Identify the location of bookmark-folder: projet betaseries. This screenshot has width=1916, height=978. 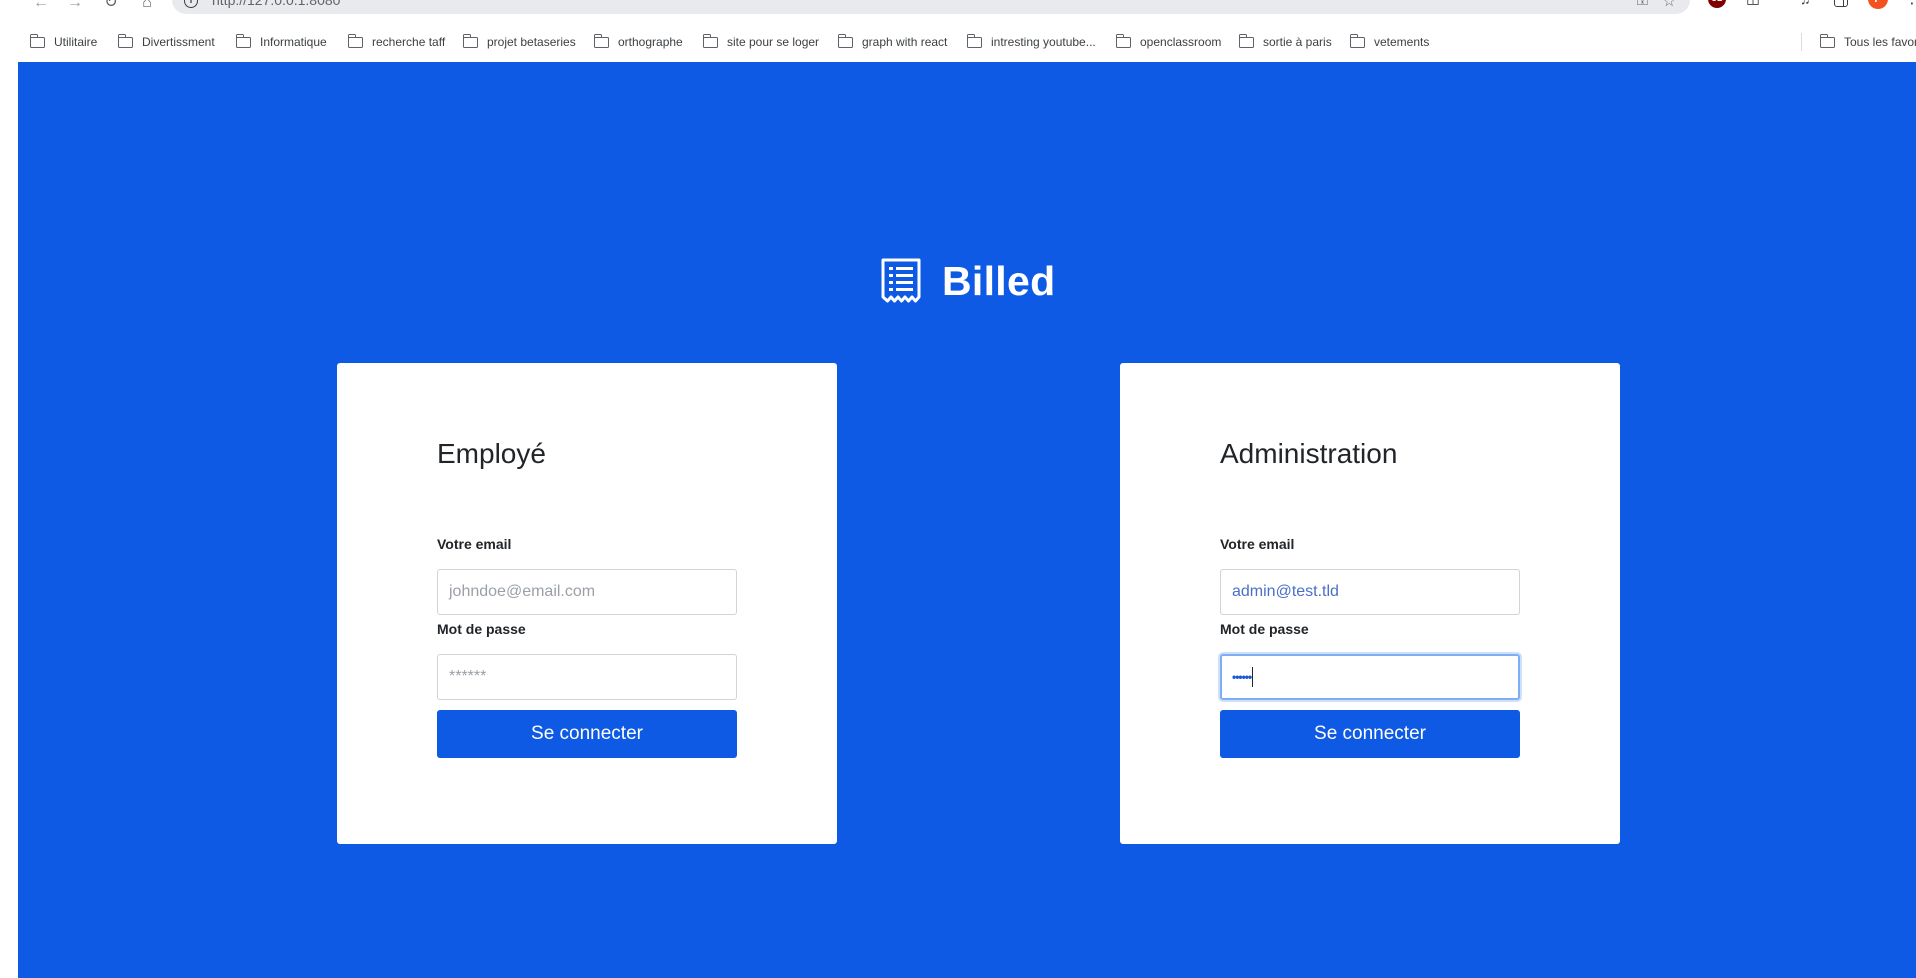
(519, 42).